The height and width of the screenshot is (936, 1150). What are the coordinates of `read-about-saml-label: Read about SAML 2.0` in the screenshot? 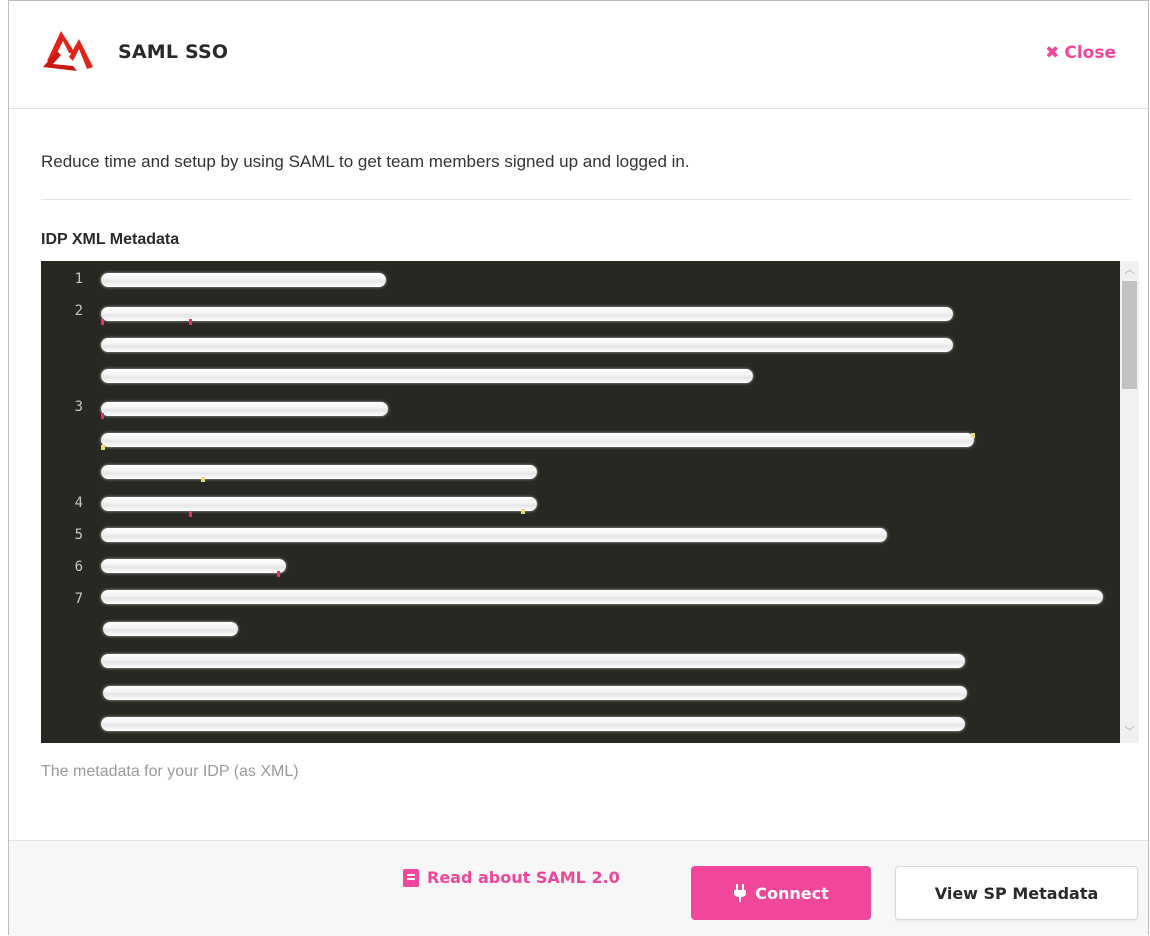 It's located at (523, 877).